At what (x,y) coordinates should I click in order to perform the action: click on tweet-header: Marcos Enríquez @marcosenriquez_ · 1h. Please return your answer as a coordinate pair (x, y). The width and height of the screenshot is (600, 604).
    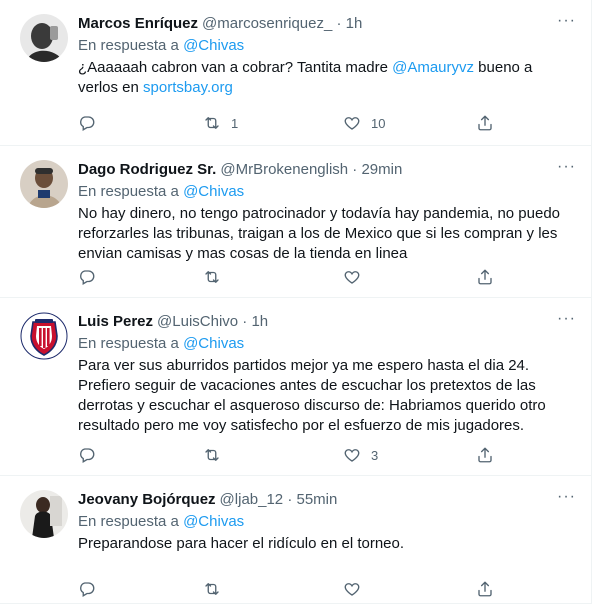
    Looking at the image, I should click on (327, 24).